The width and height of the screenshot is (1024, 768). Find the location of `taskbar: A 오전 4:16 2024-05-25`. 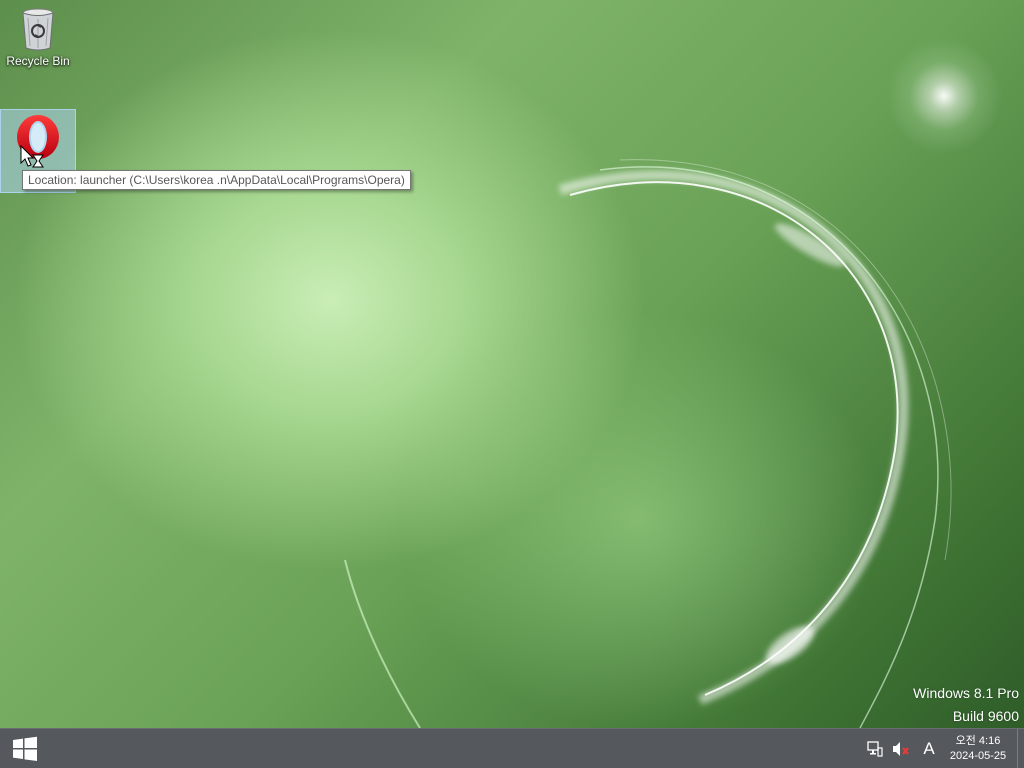

taskbar: A 오전 4:16 2024-05-25 is located at coordinates (512, 748).